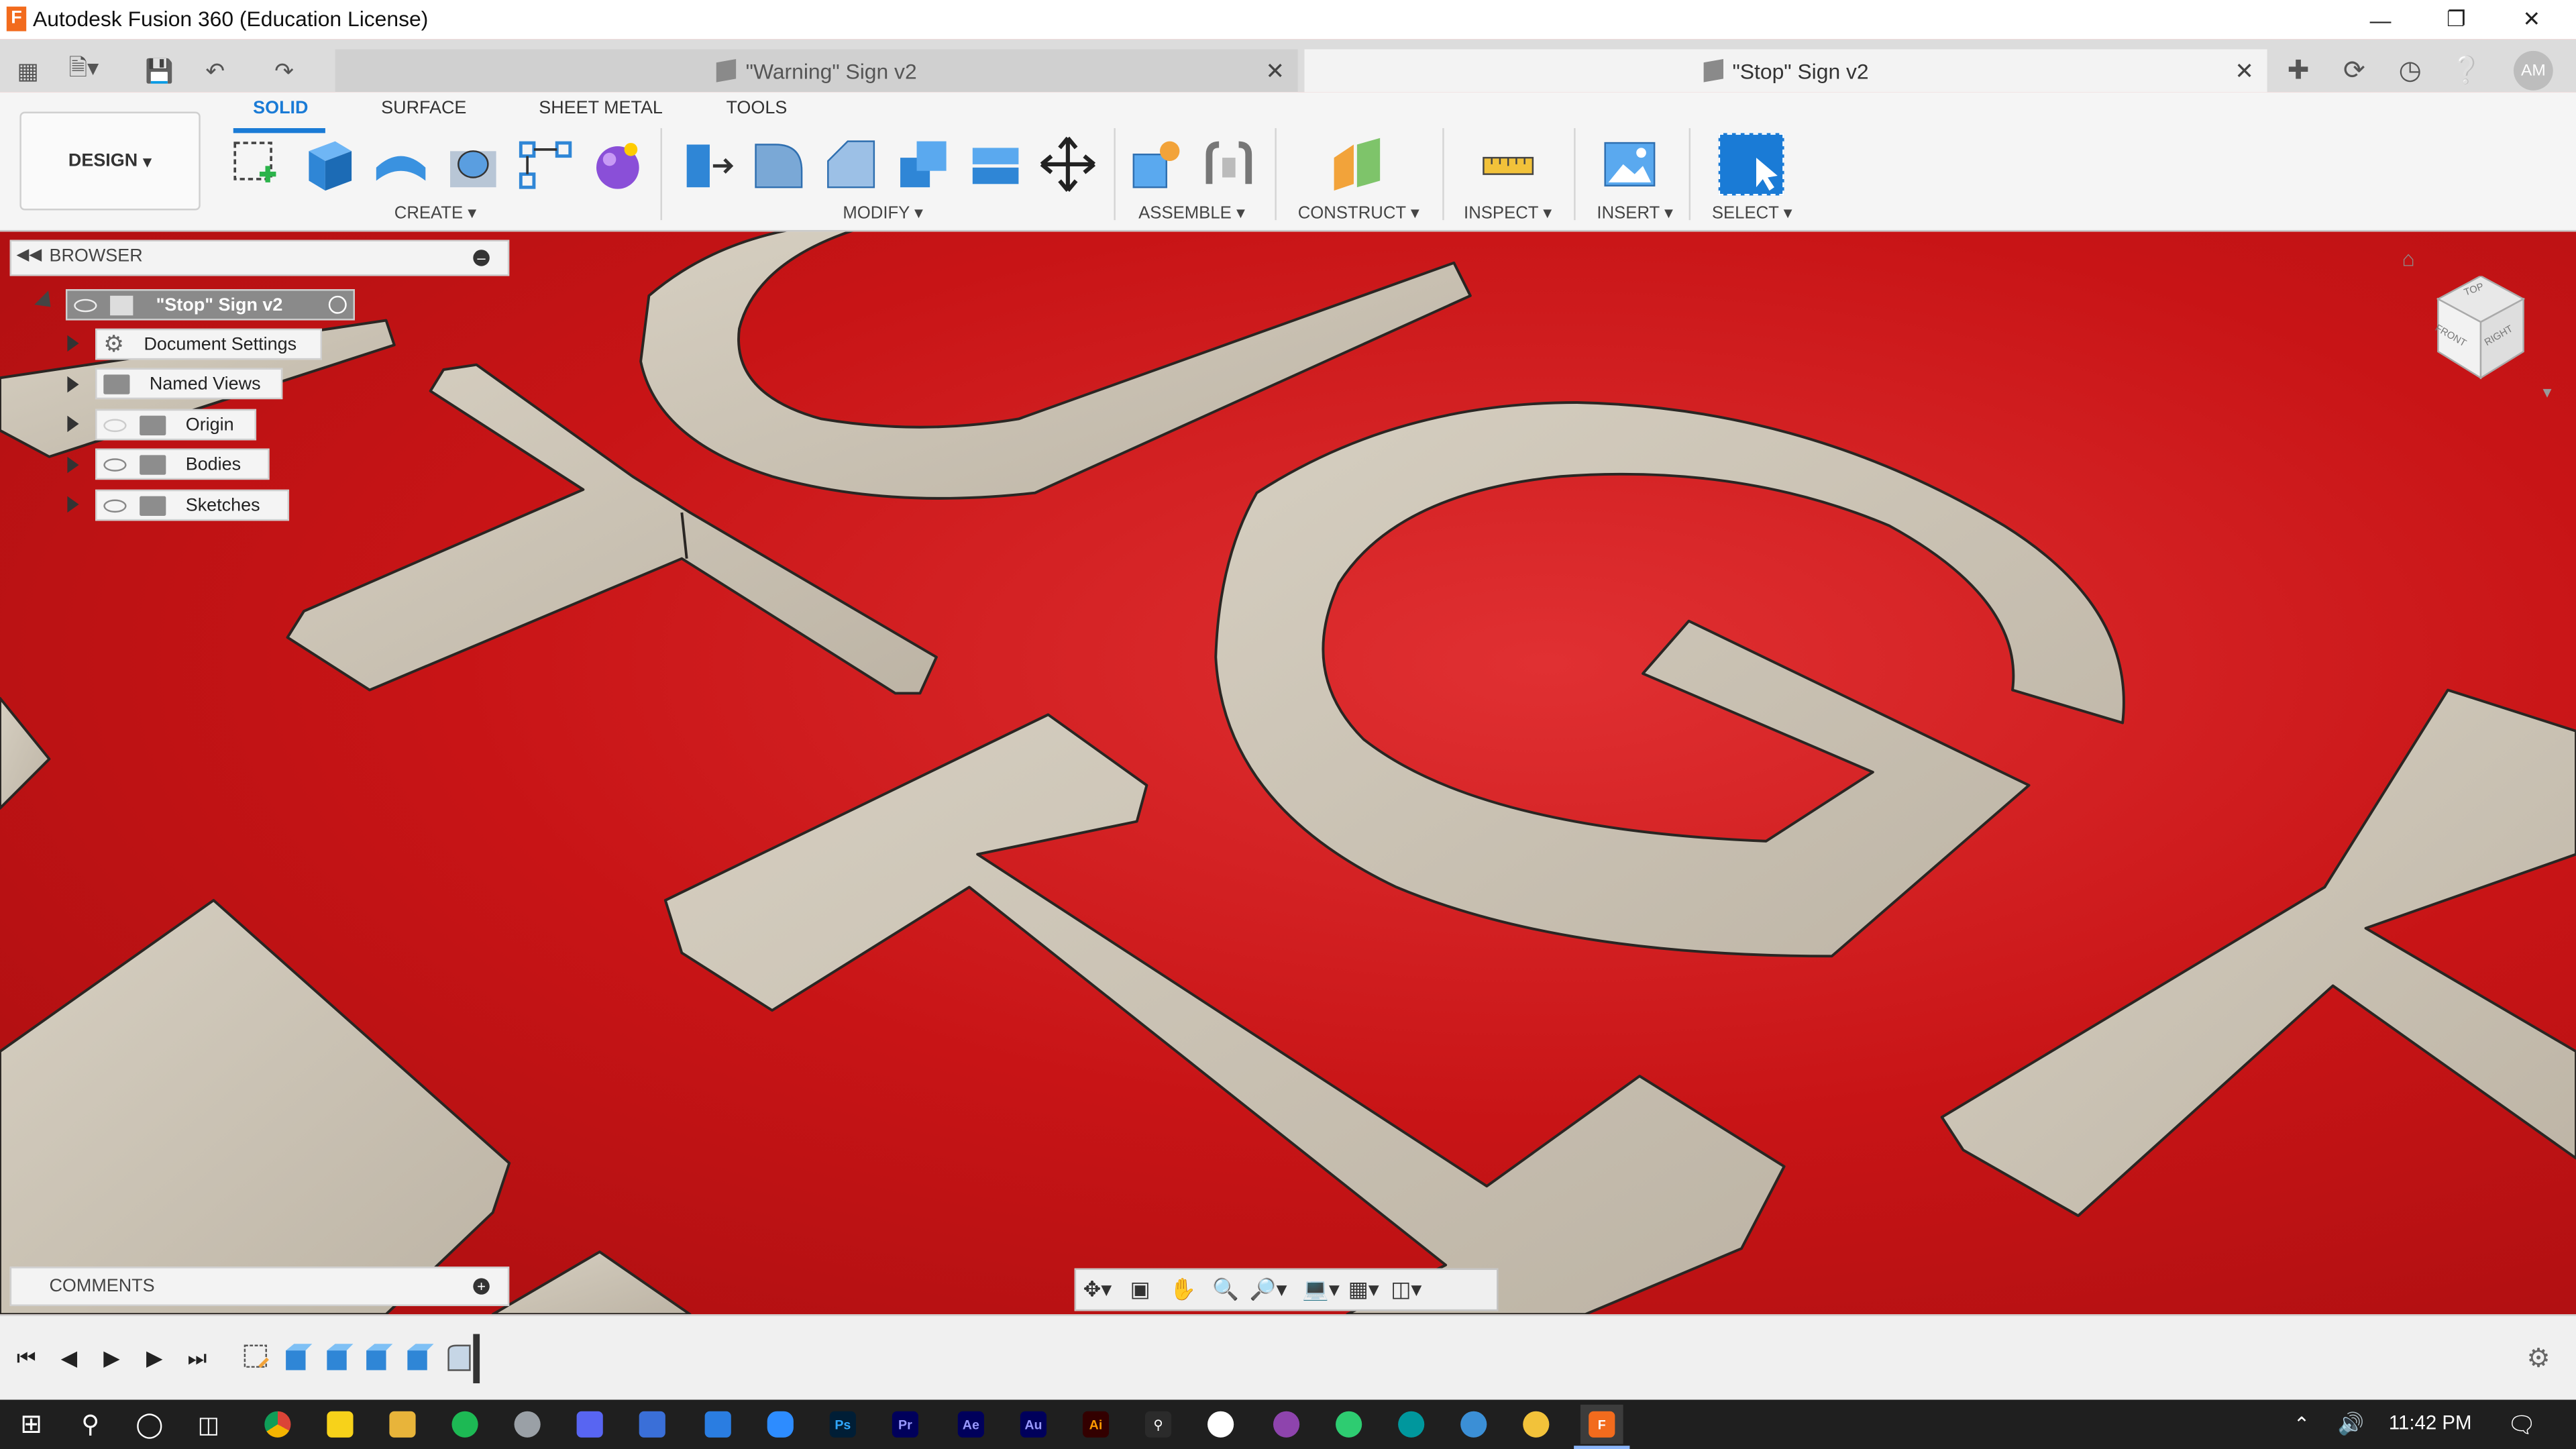 The image size is (2576, 1449). I want to click on taskbar-clock: 11:42 PM, so click(2430, 1422).